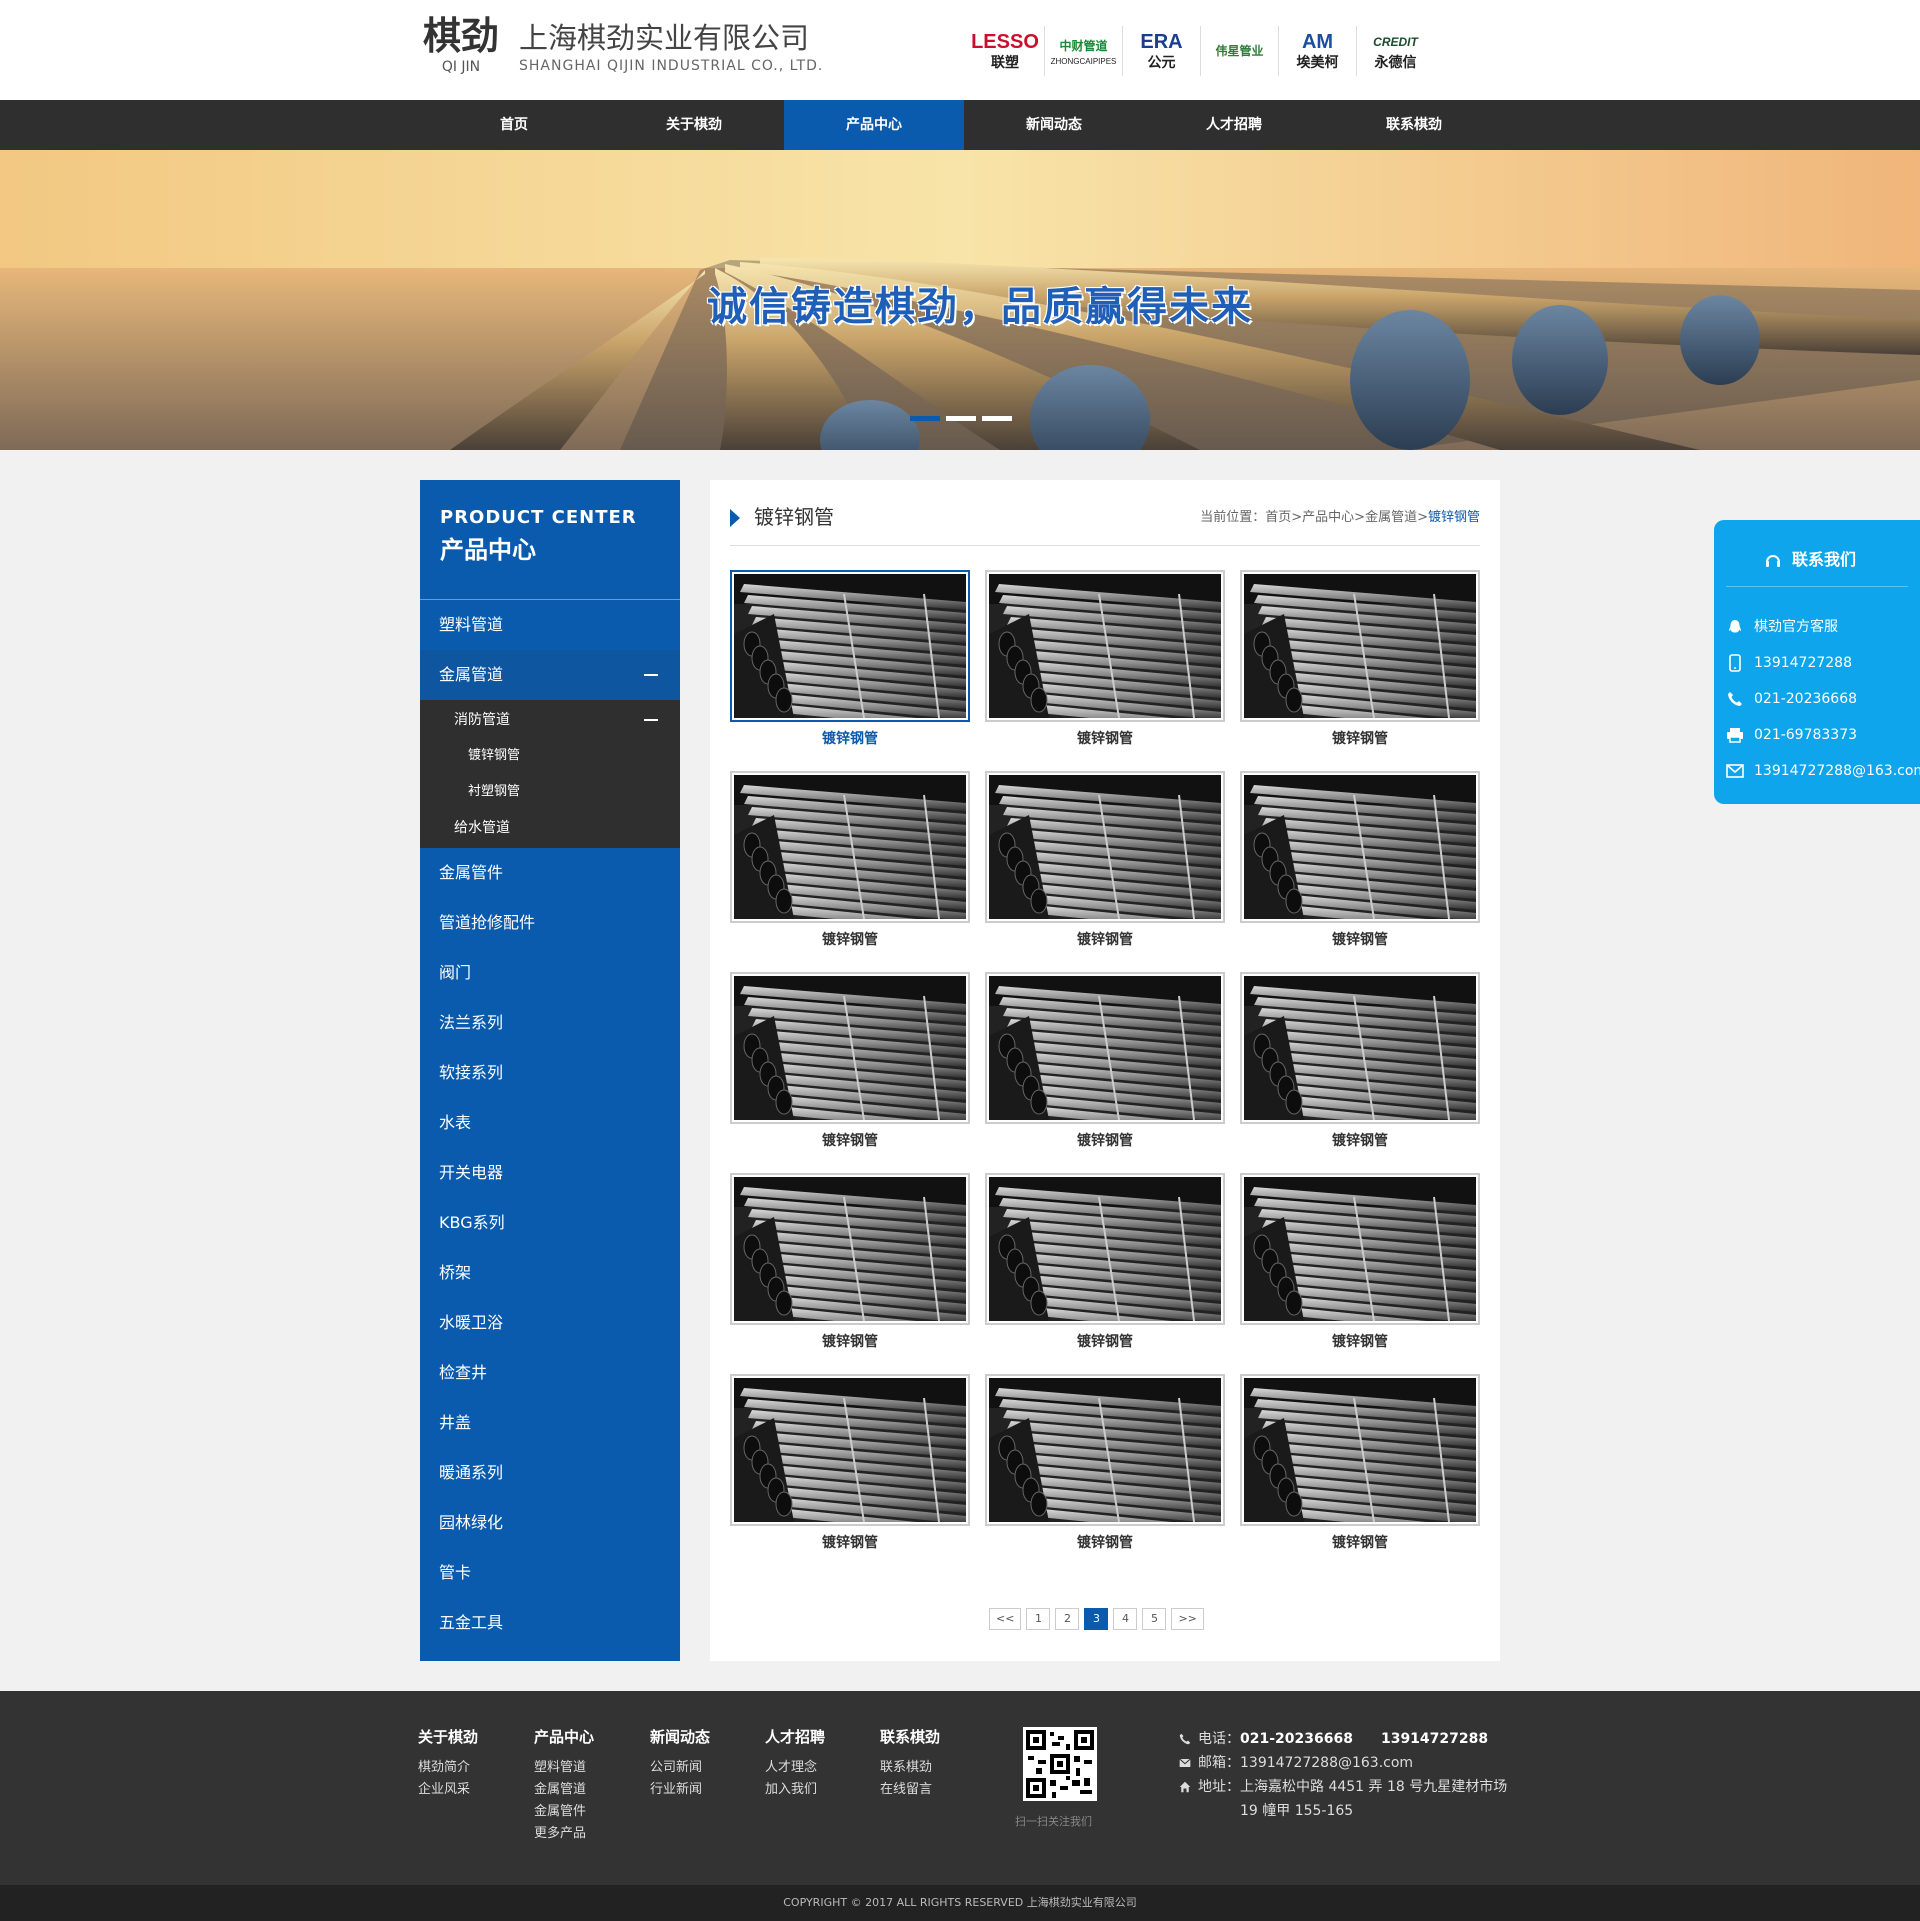  What do you see at coordinates (461, 45) in the screenshot?
I see `site-logo: 棋劲 QI JIN` at bounding box center [461, 45].